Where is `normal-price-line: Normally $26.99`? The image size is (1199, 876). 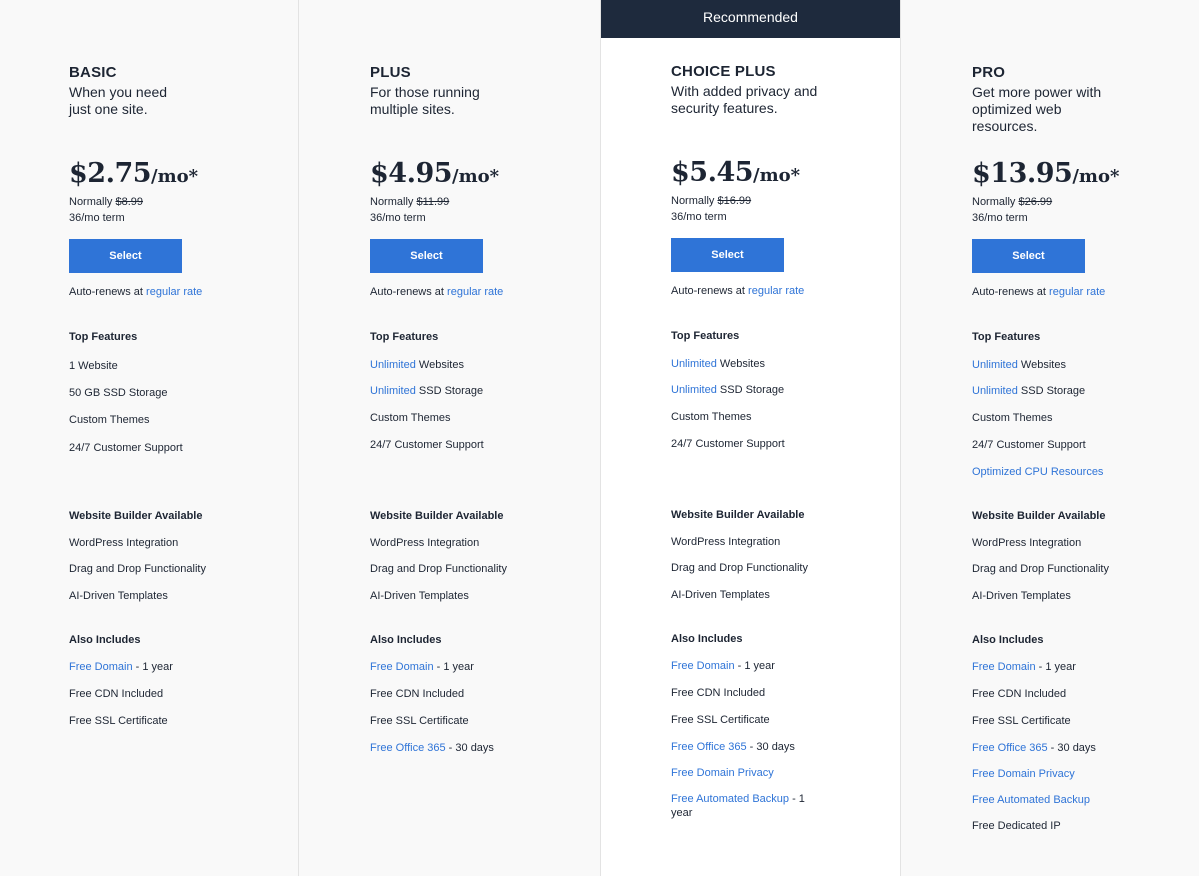 normal-price-line: Normally $26.99 is located at coordinates (1012, 202).